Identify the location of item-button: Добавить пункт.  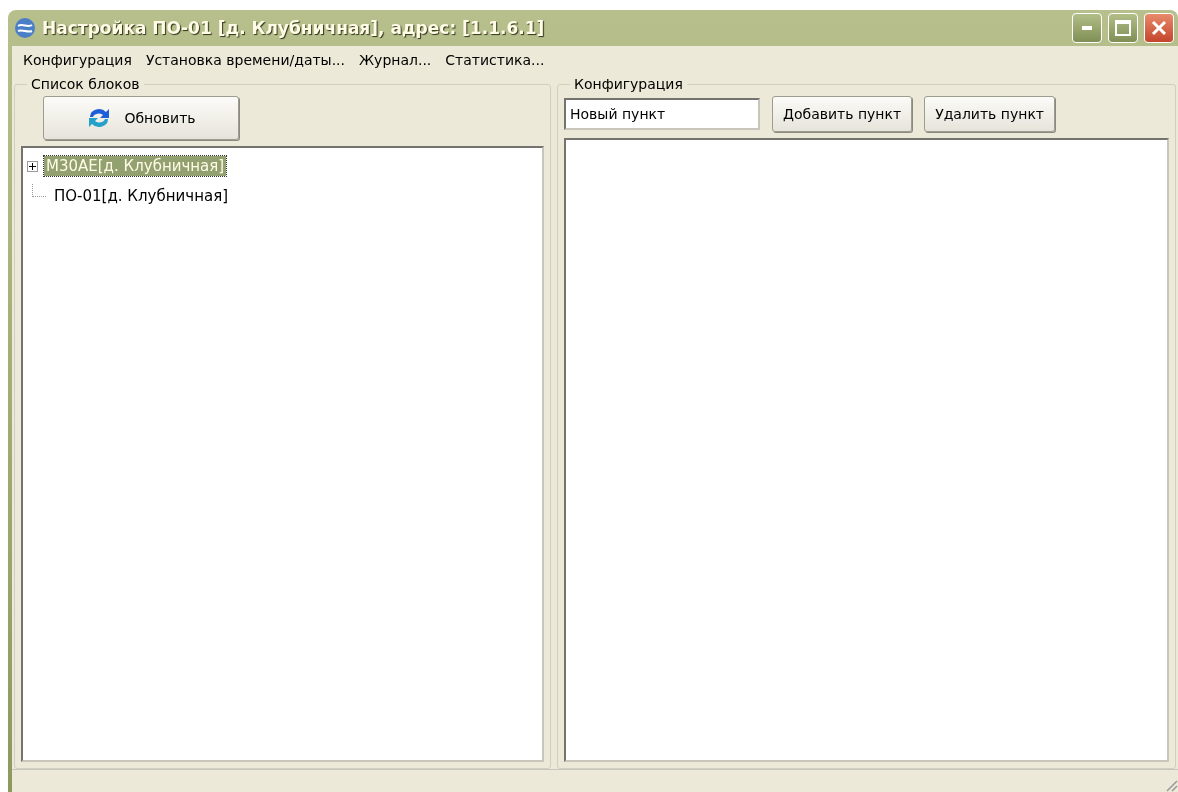
(842, 114).